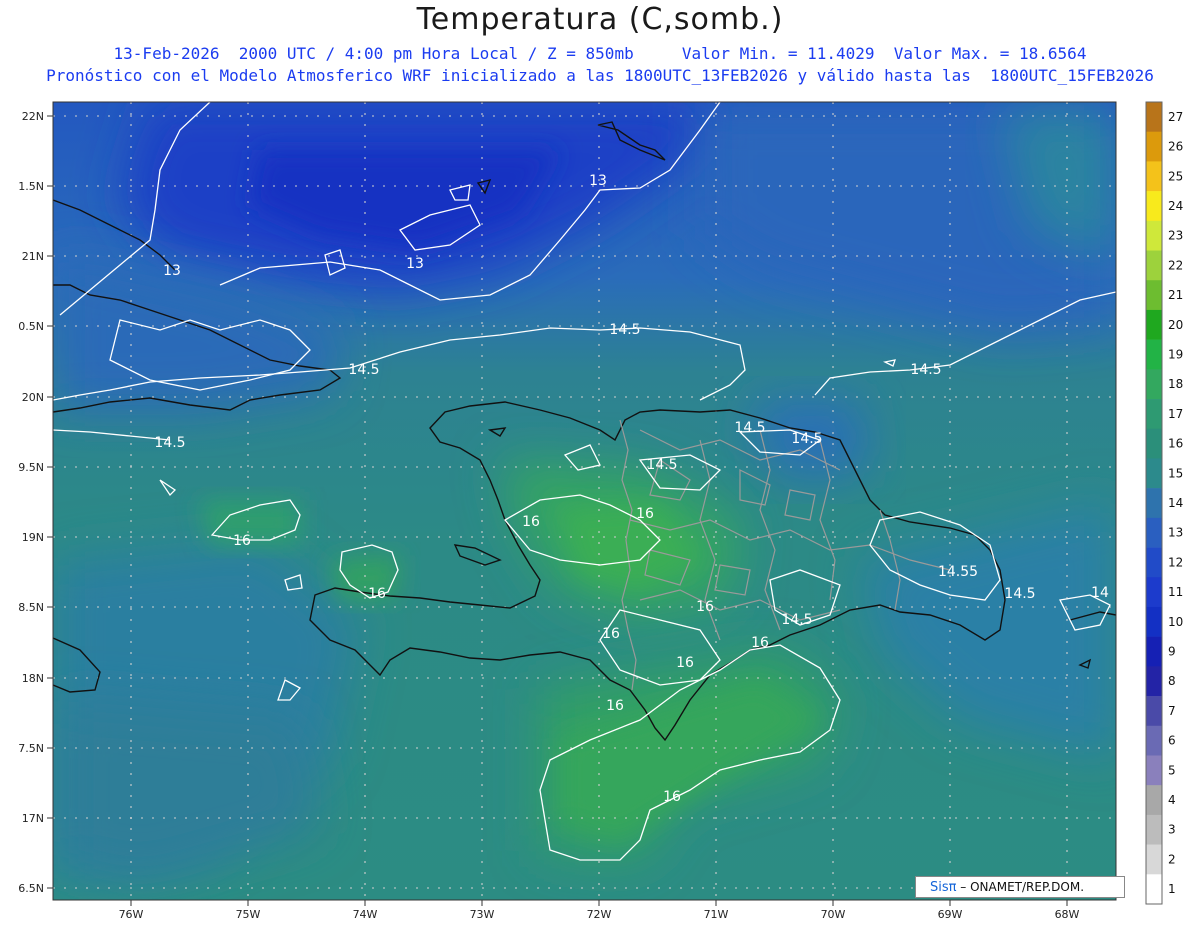 Image resolution: width=1200 pixels, height=927 pixels. I want to click on lon-tick-label: 74W, so click(365, 914).